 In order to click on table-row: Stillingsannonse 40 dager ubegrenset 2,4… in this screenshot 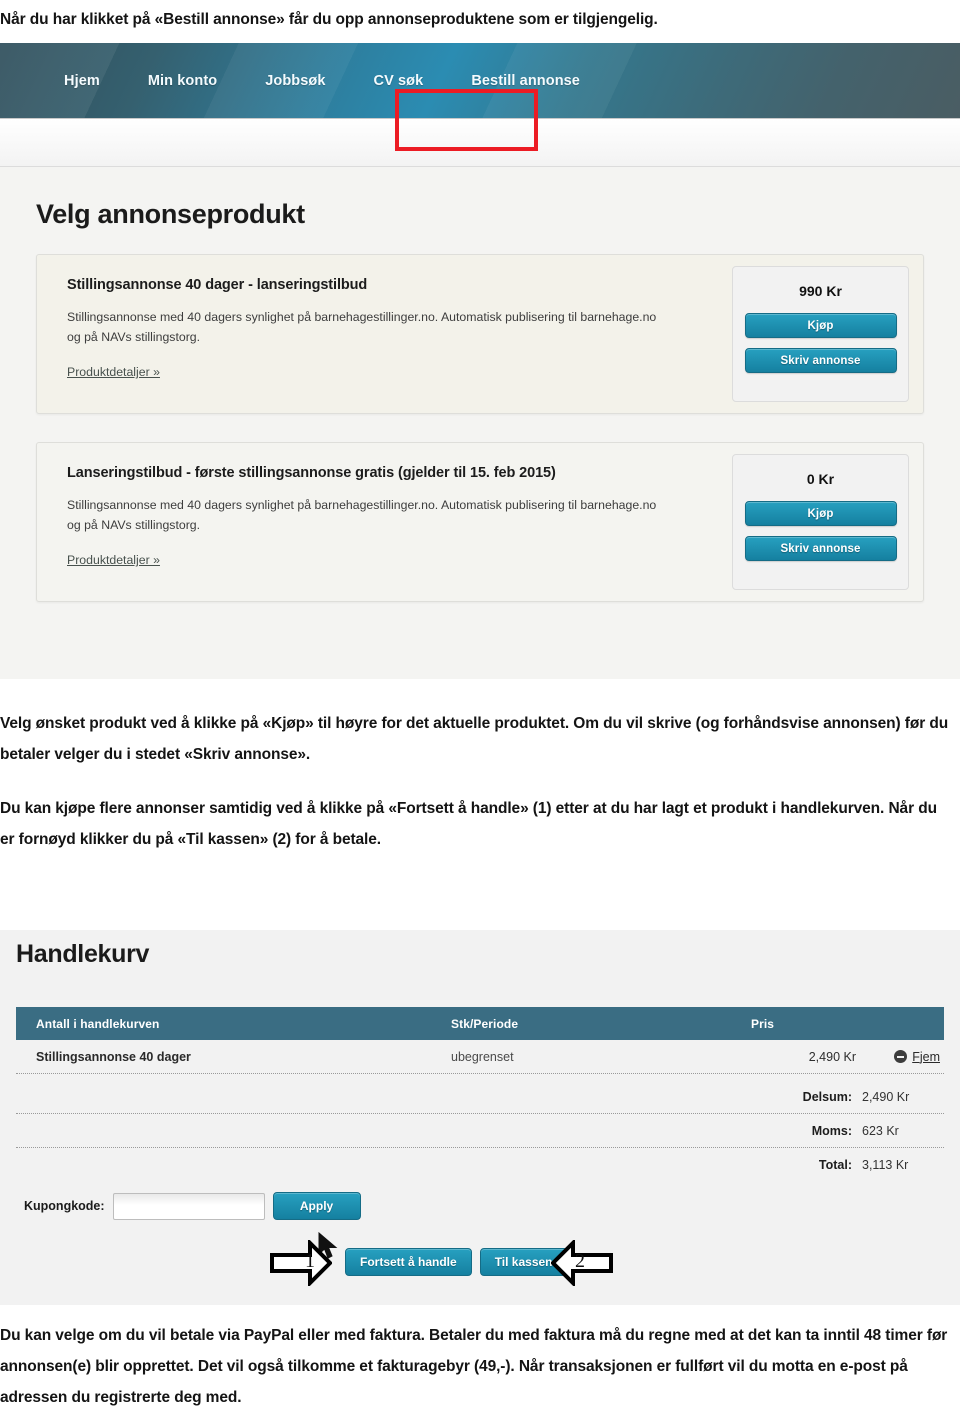, I will do `click(480, 1057)`.